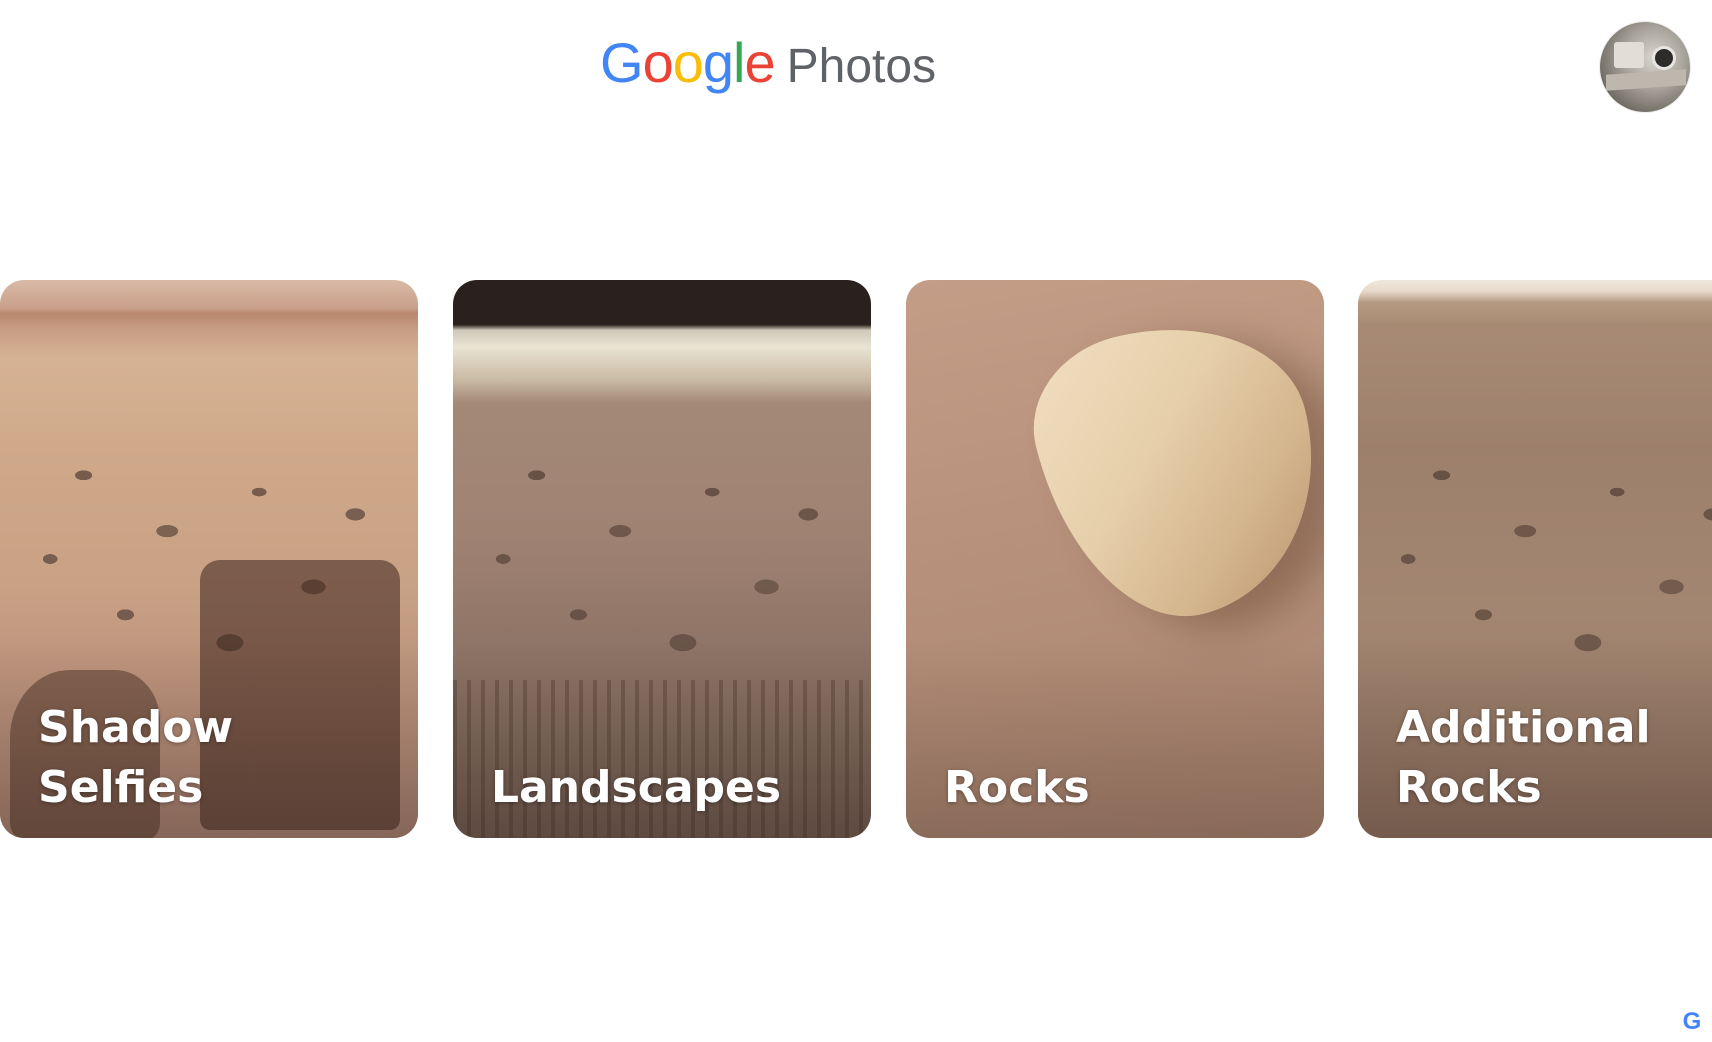  What do you see at coordinates (1169, 470) in the screenshot?
I see `rock-image` at bounding box center [1169, 470].